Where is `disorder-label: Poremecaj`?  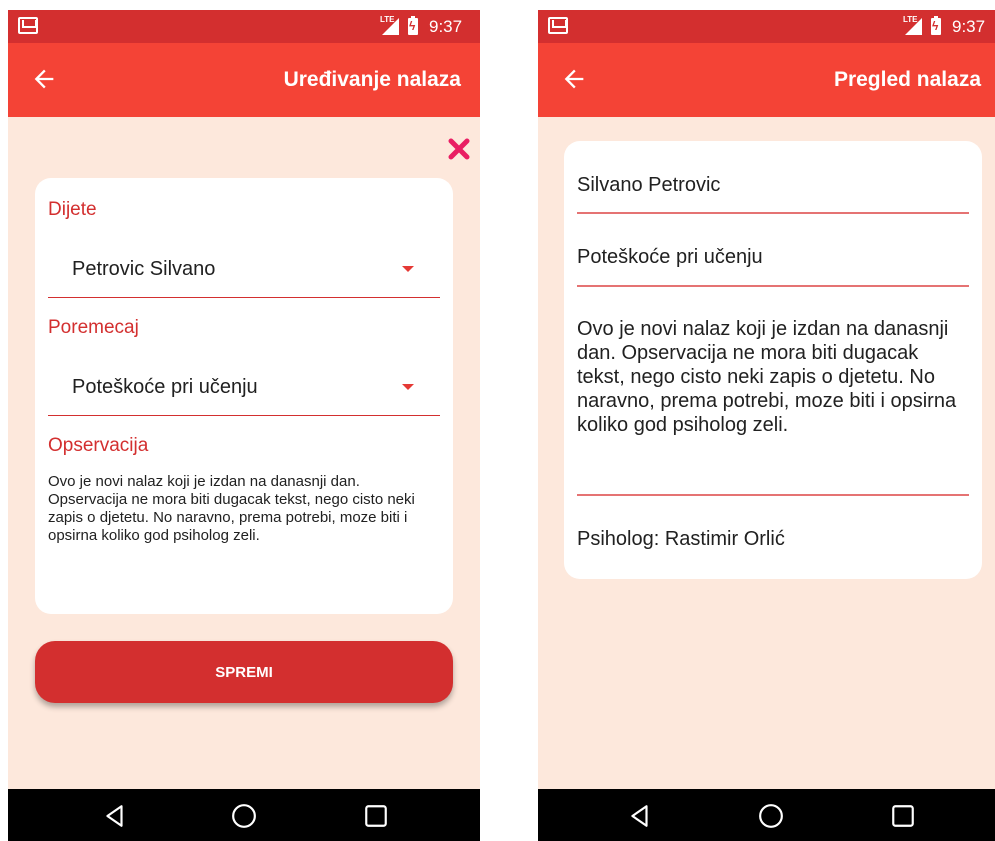 disorder-label: Poremecaj is located at coordinates (93, 327).